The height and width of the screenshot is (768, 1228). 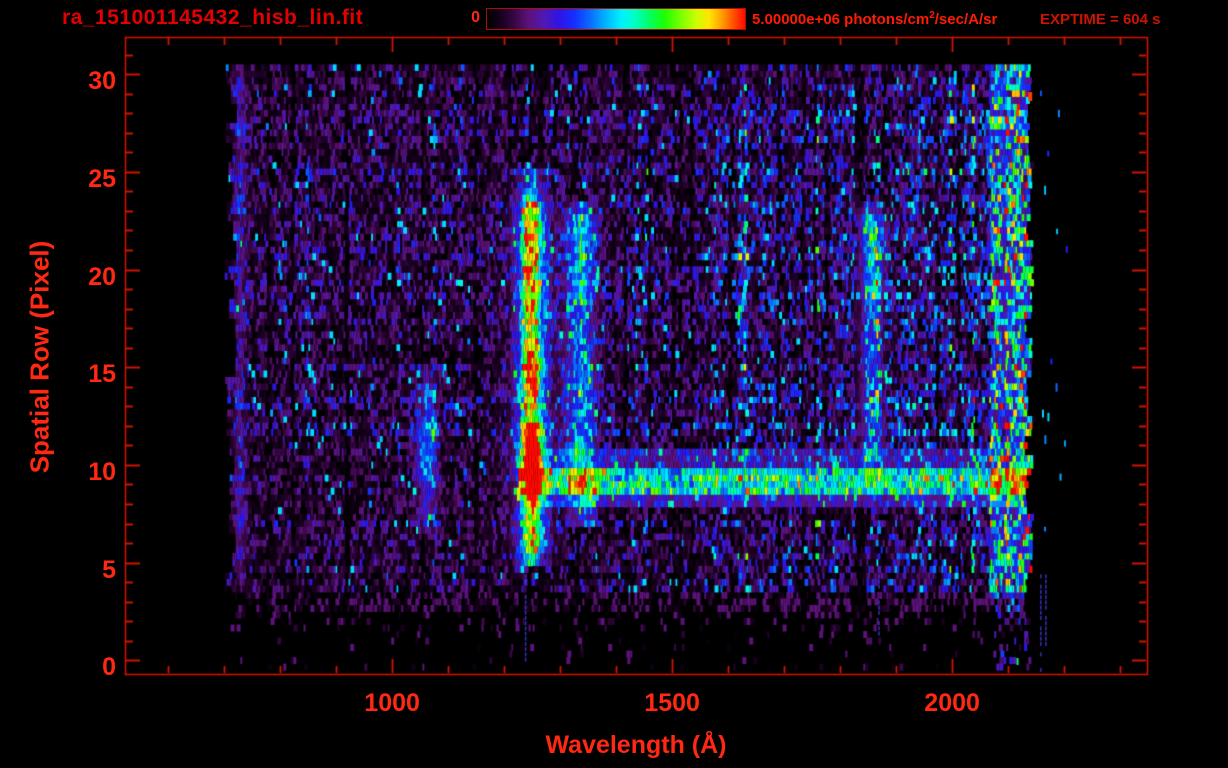 I want to click on y-tick-label: 10, so click(x=102, y=471).